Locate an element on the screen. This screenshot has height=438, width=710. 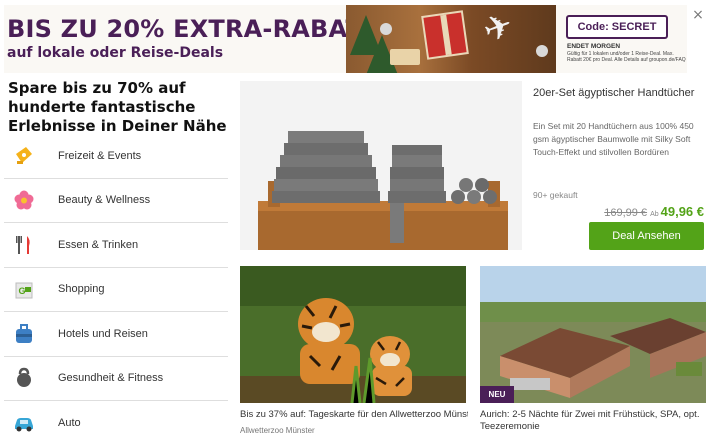
price-row: 169,99 € Ab 49,96 € is located at coordinates (643, 212).